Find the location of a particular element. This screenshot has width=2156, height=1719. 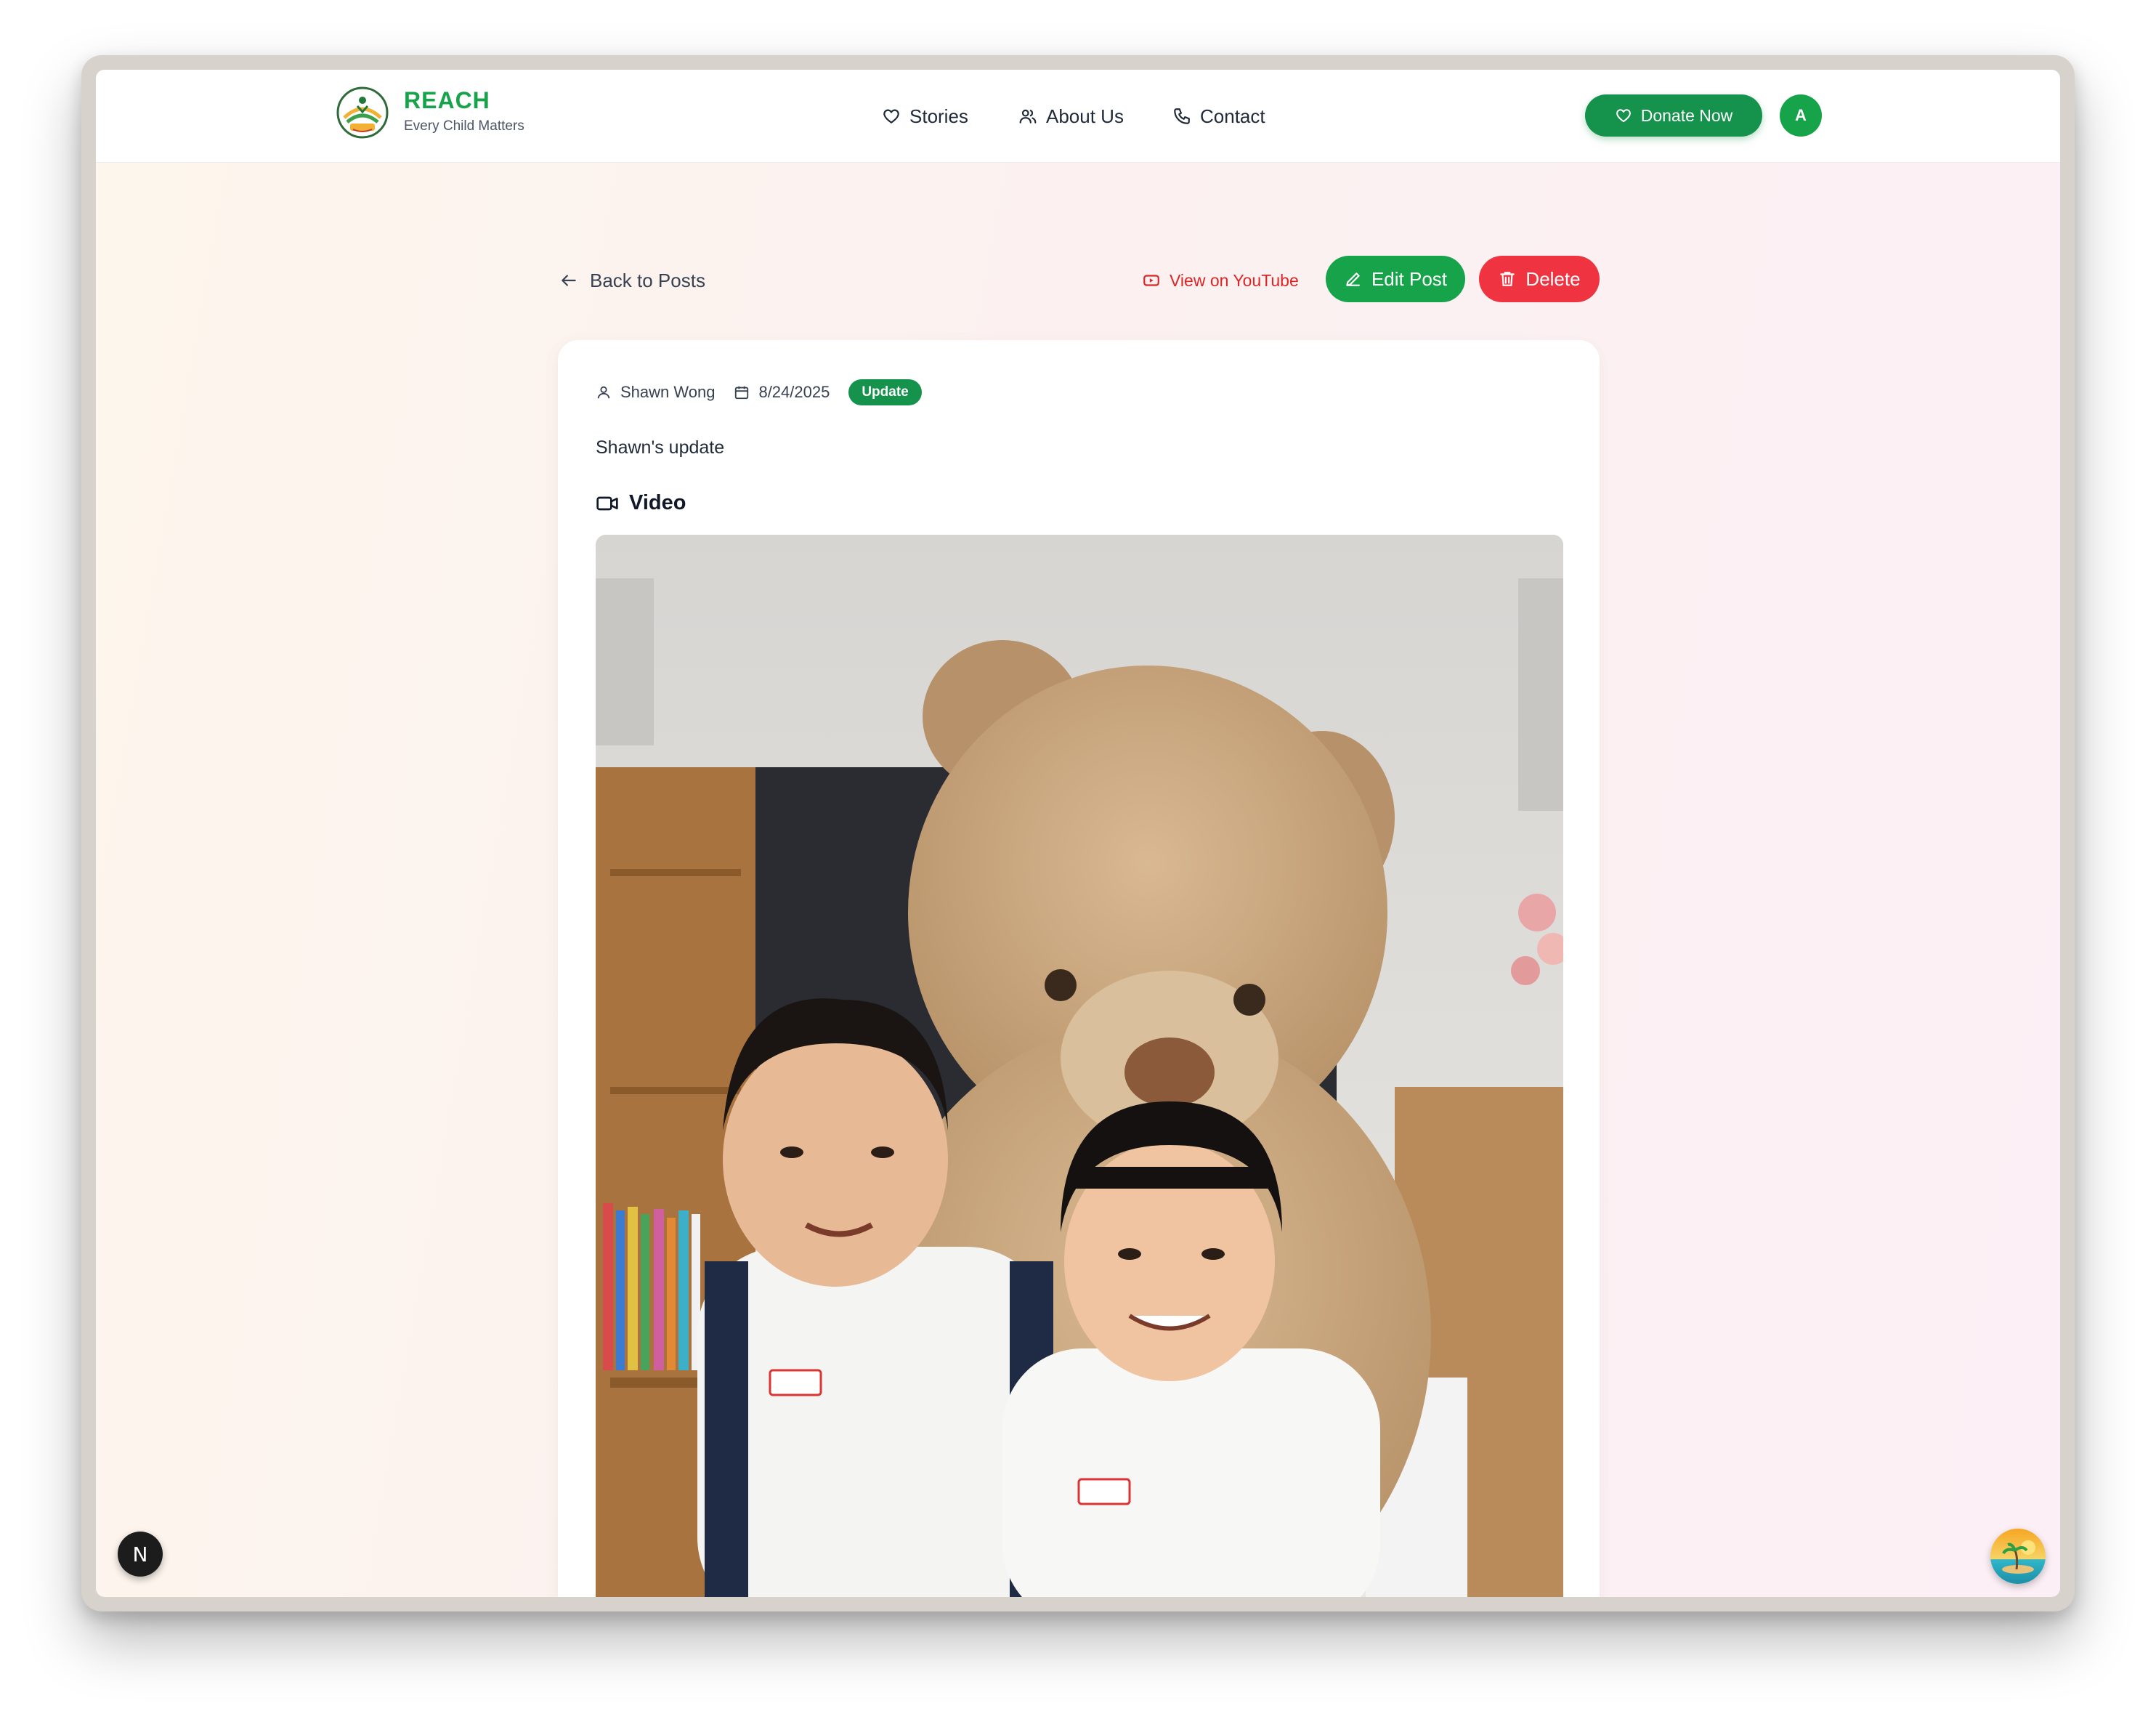

dev-indicator-badge: N is located at coordinates (140, 1554).